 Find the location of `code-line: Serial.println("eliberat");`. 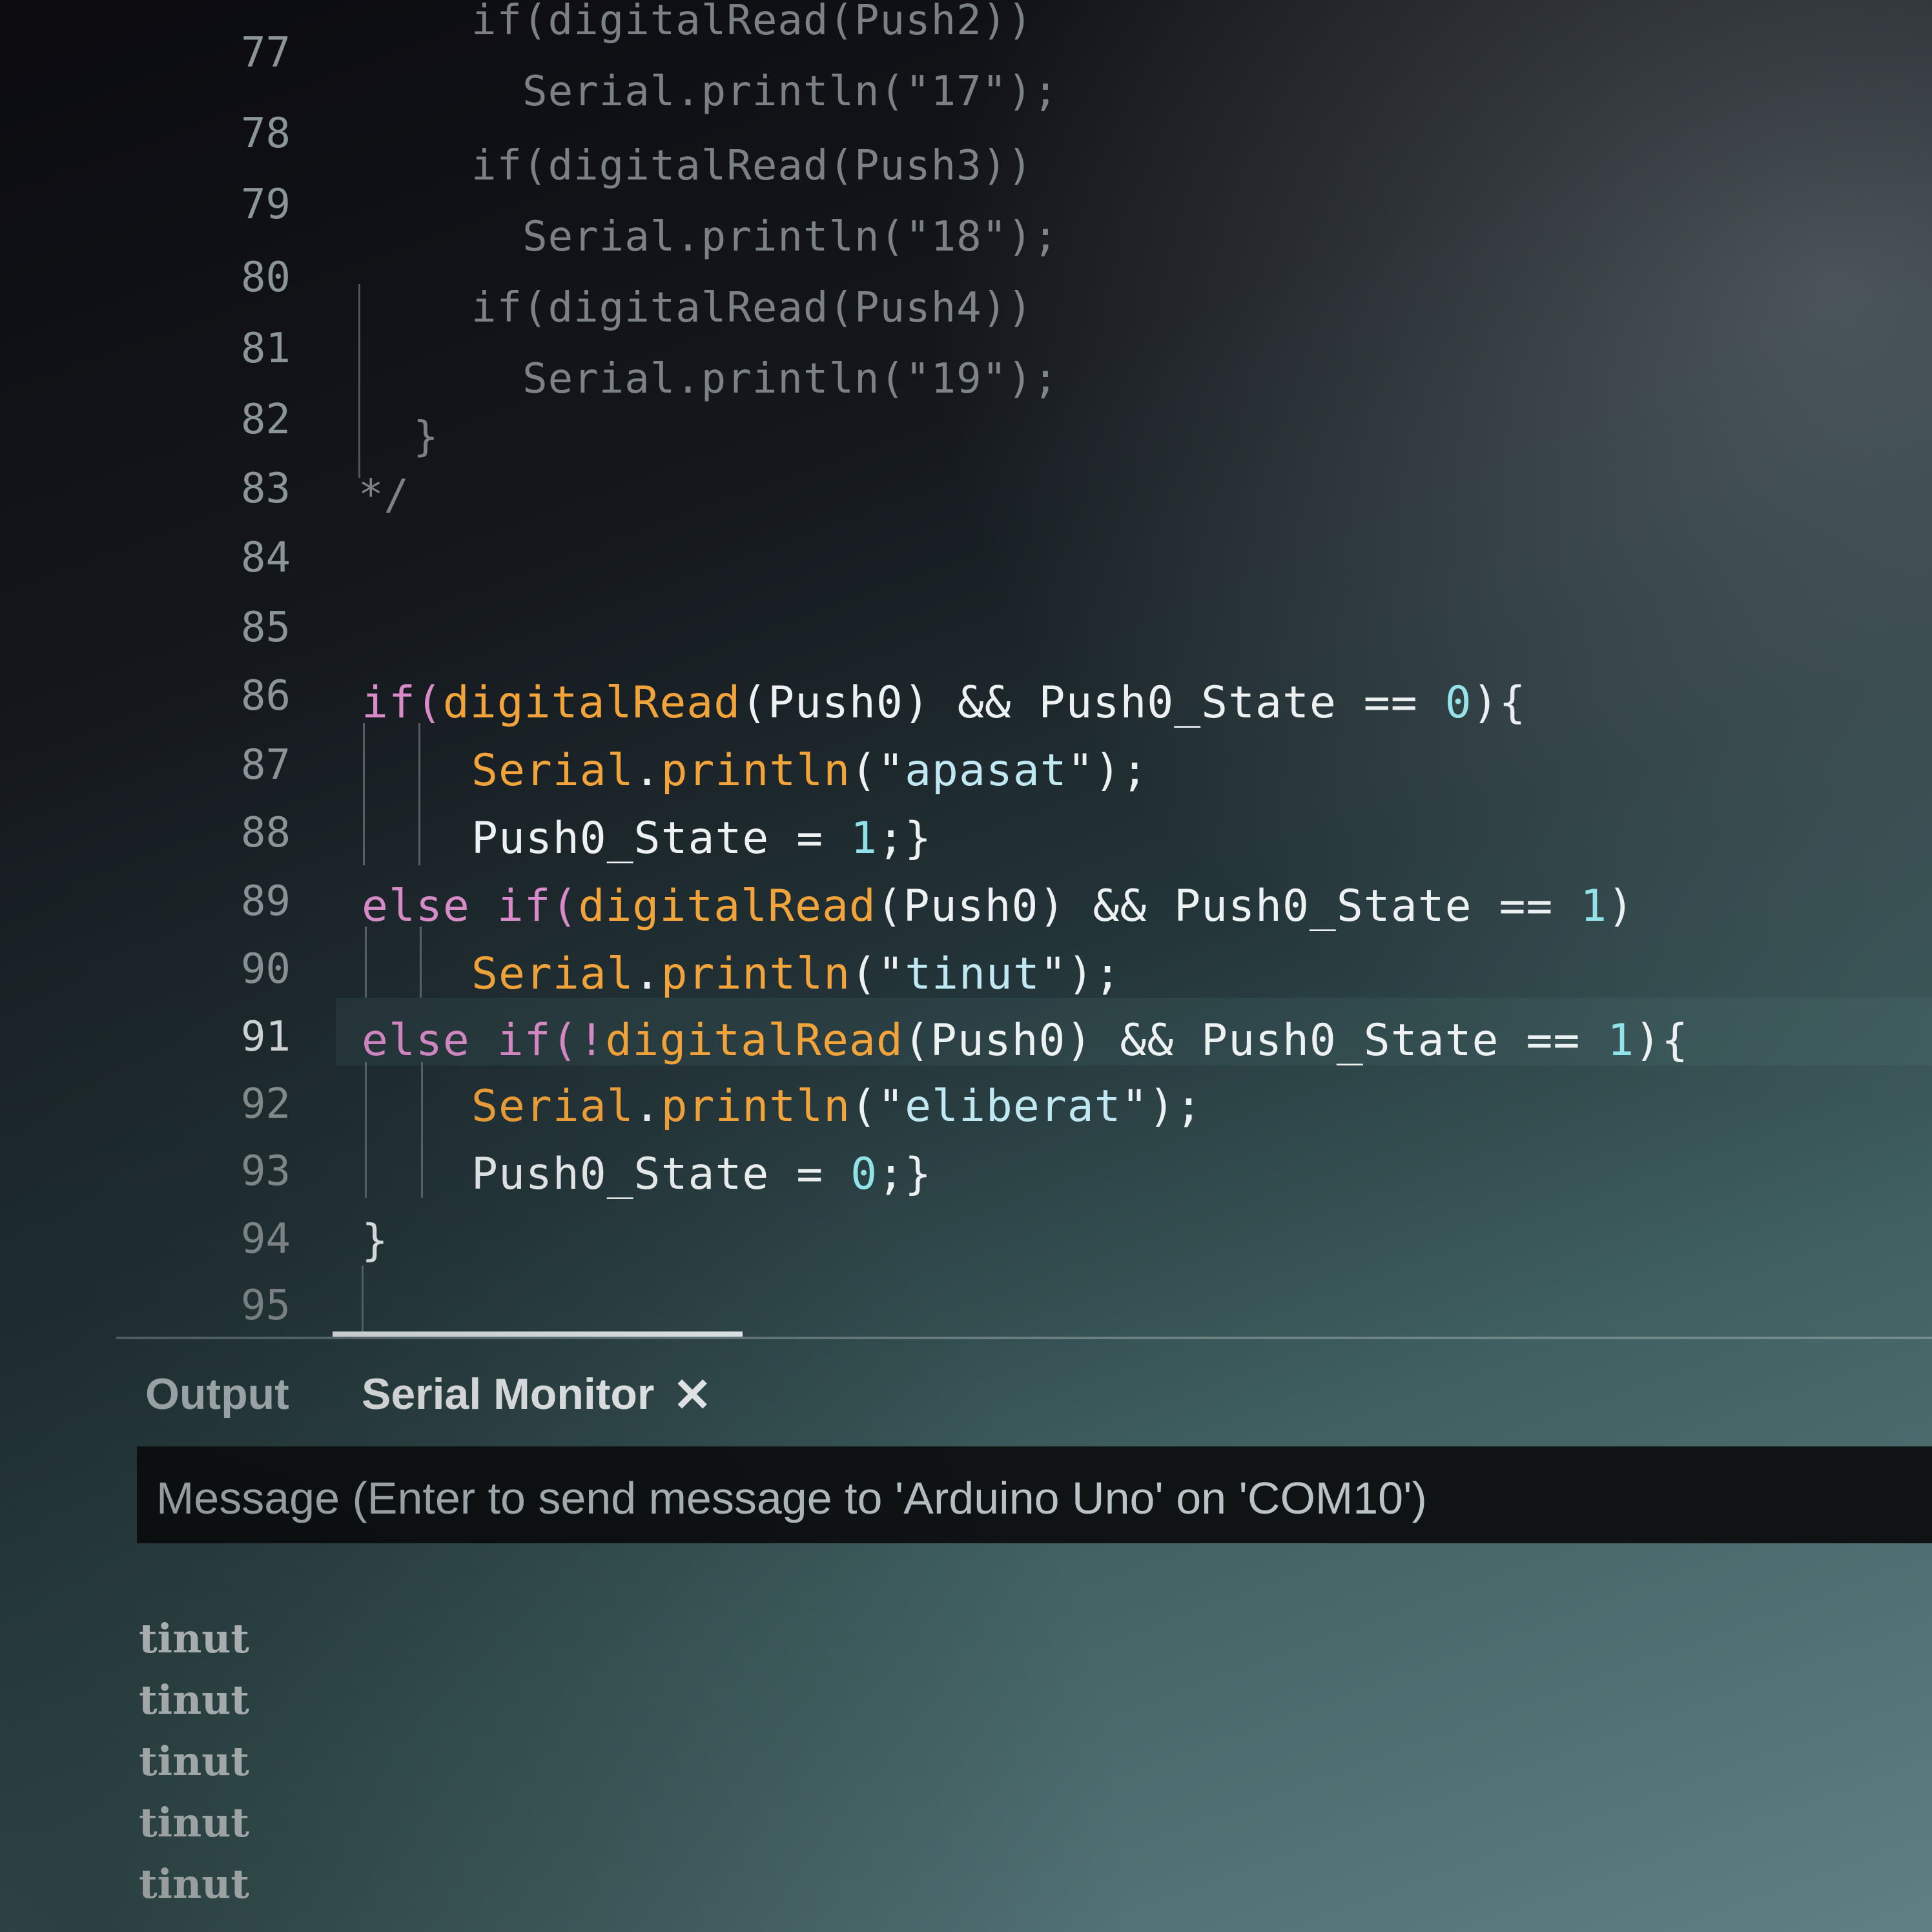

code-line: Serial.println("eliberat"); is located at coordinates (836, 1107).